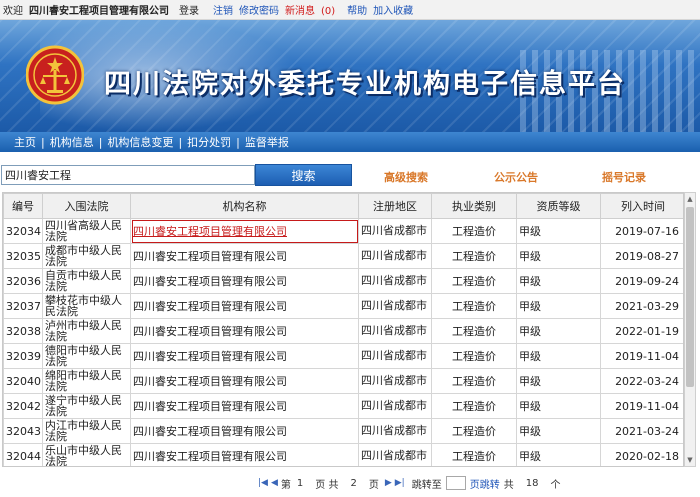 Image resolution: width=700 pixels, height=497 pixels. I want to click on cell-court: 内江市中级人民法院, so click(86, 431).